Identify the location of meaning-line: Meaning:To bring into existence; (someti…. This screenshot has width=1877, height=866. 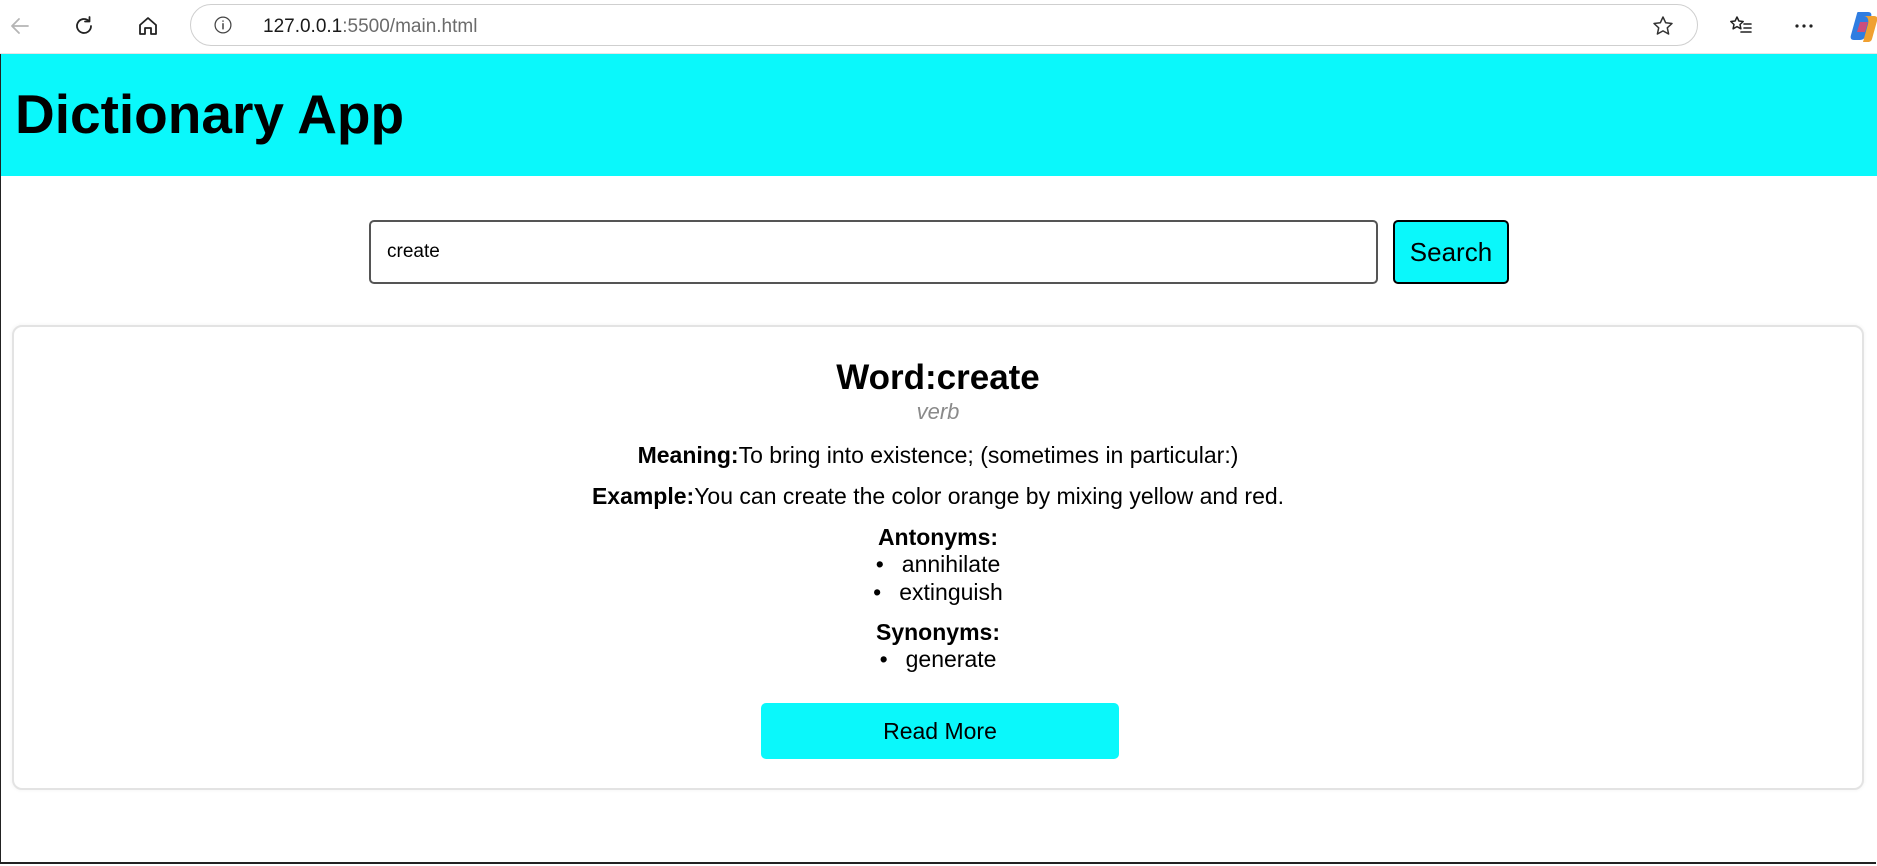
(938, 455).